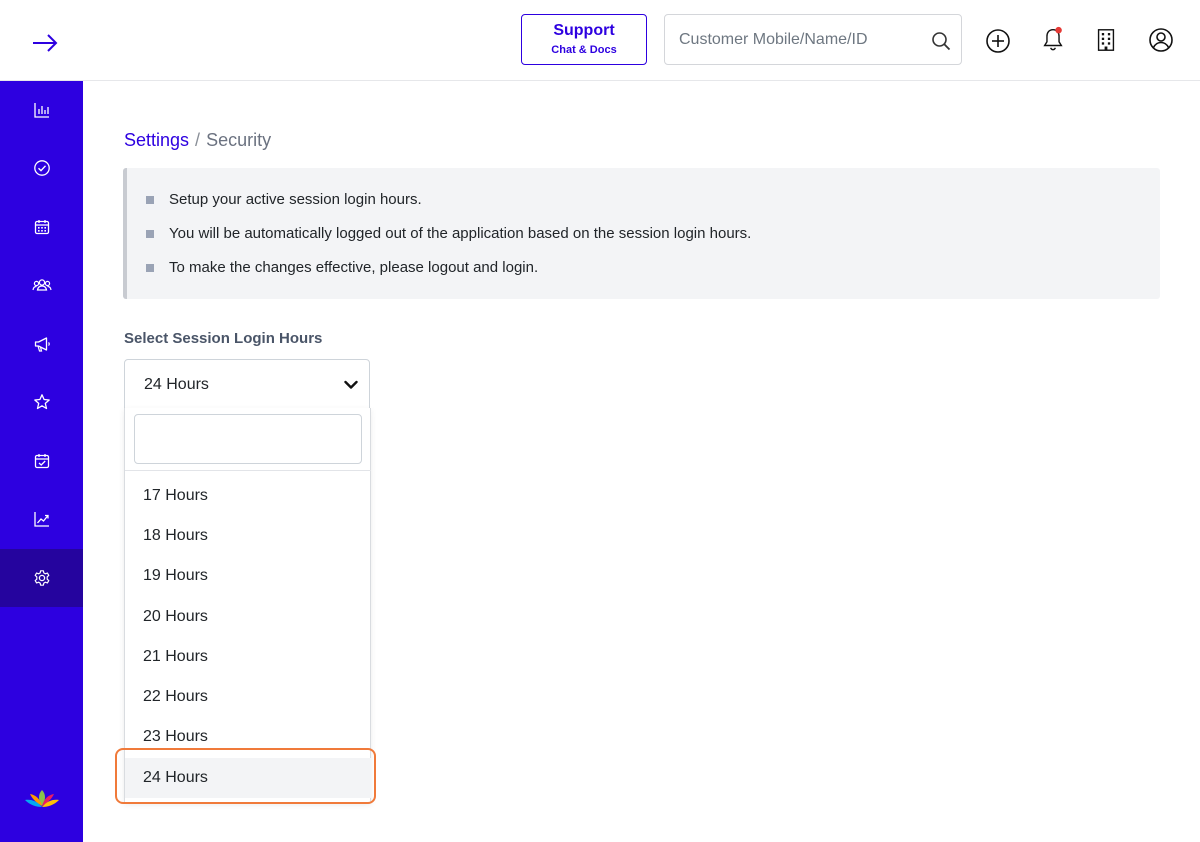 The image size is (1200, 842). I want to click on calendar-icon, so click(41, 227).